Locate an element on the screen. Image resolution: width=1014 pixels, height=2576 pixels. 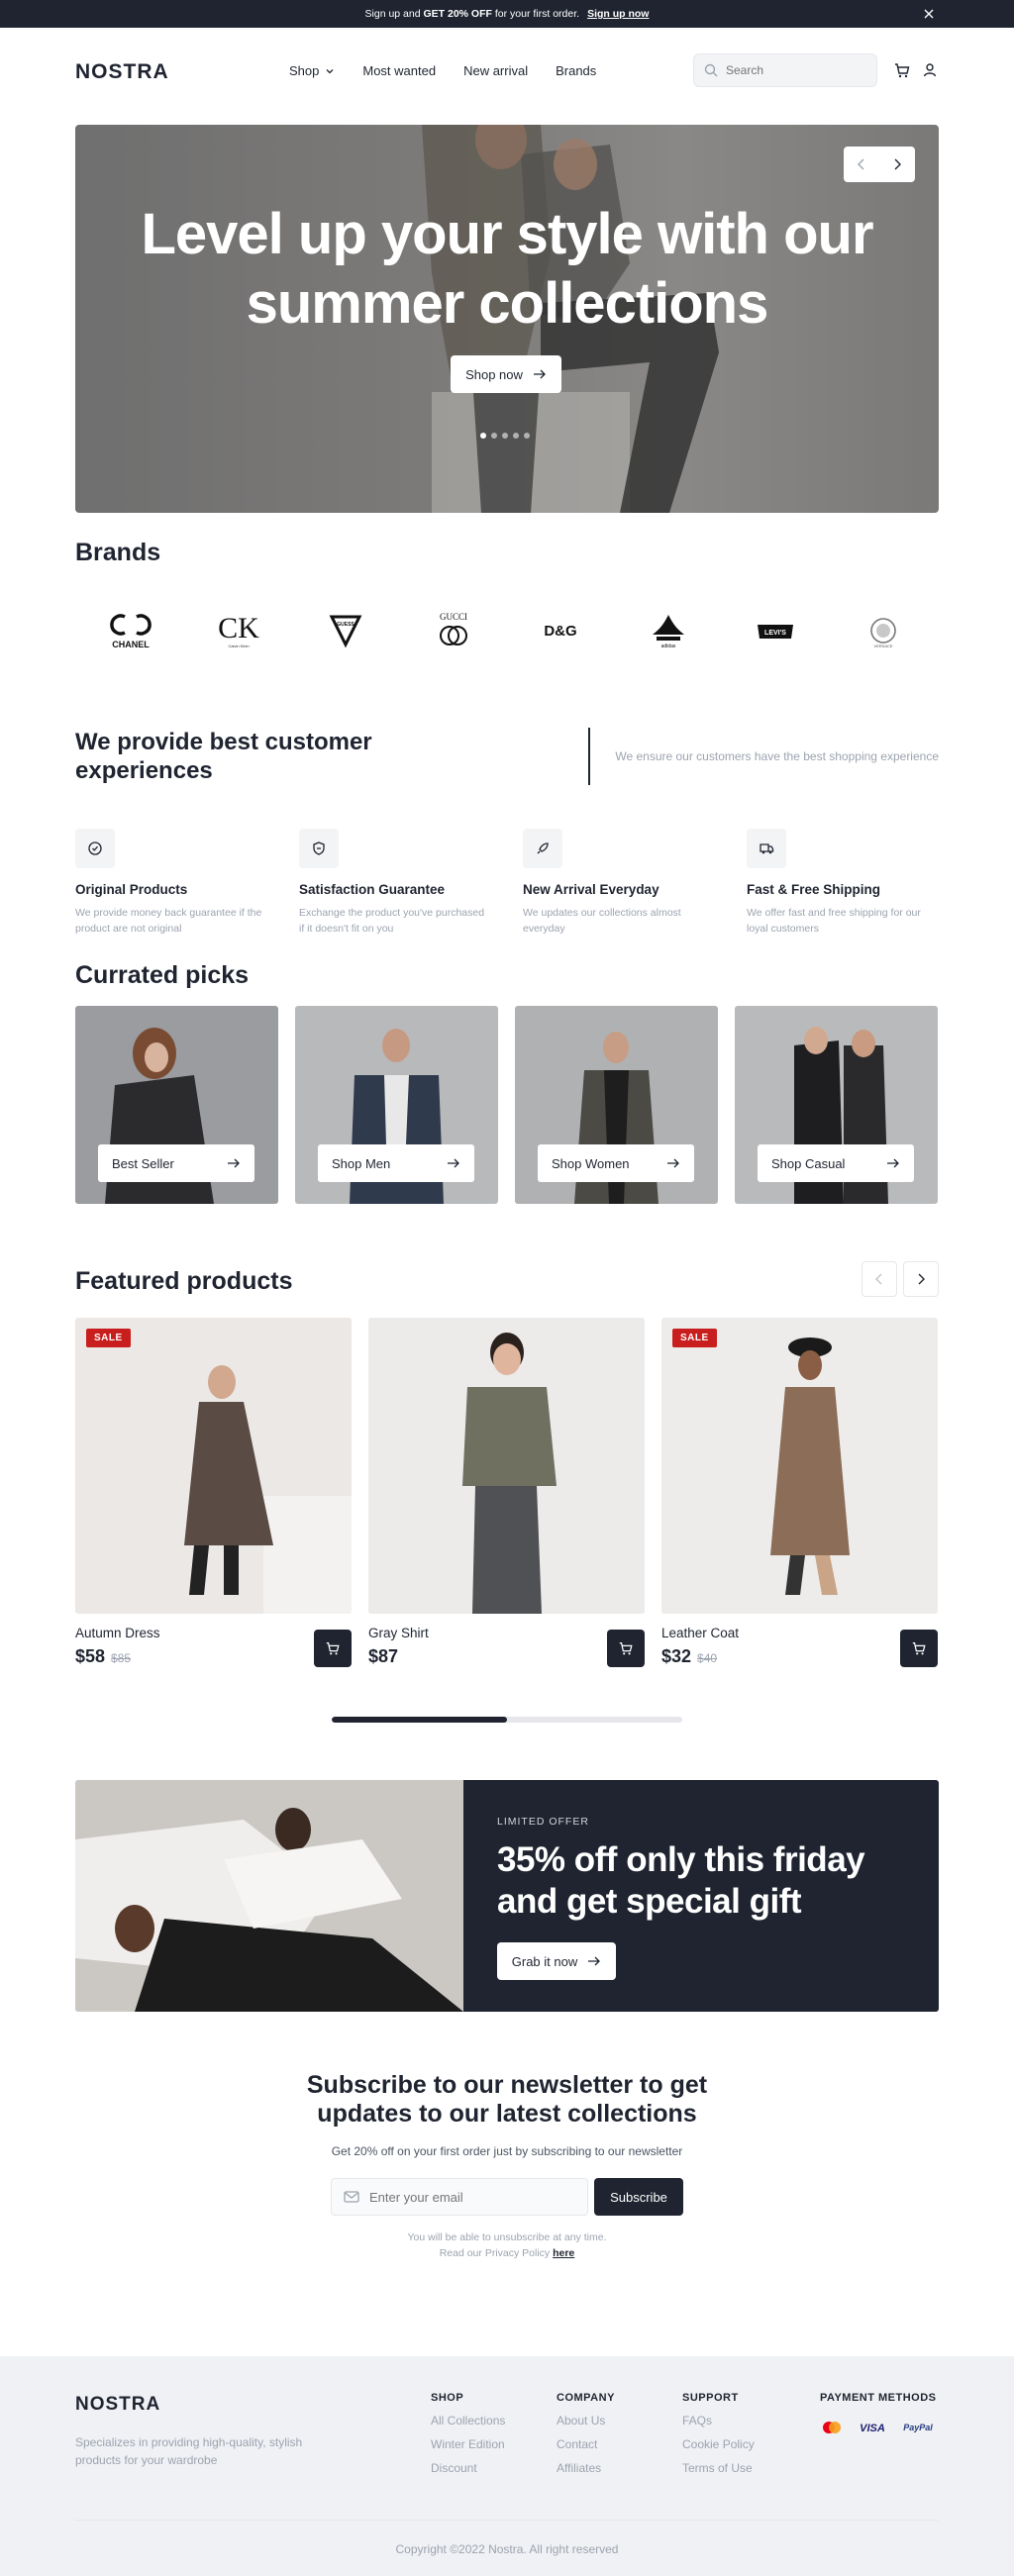
brand-versace-logo: VERSACE is located at coordinates (884, 631).